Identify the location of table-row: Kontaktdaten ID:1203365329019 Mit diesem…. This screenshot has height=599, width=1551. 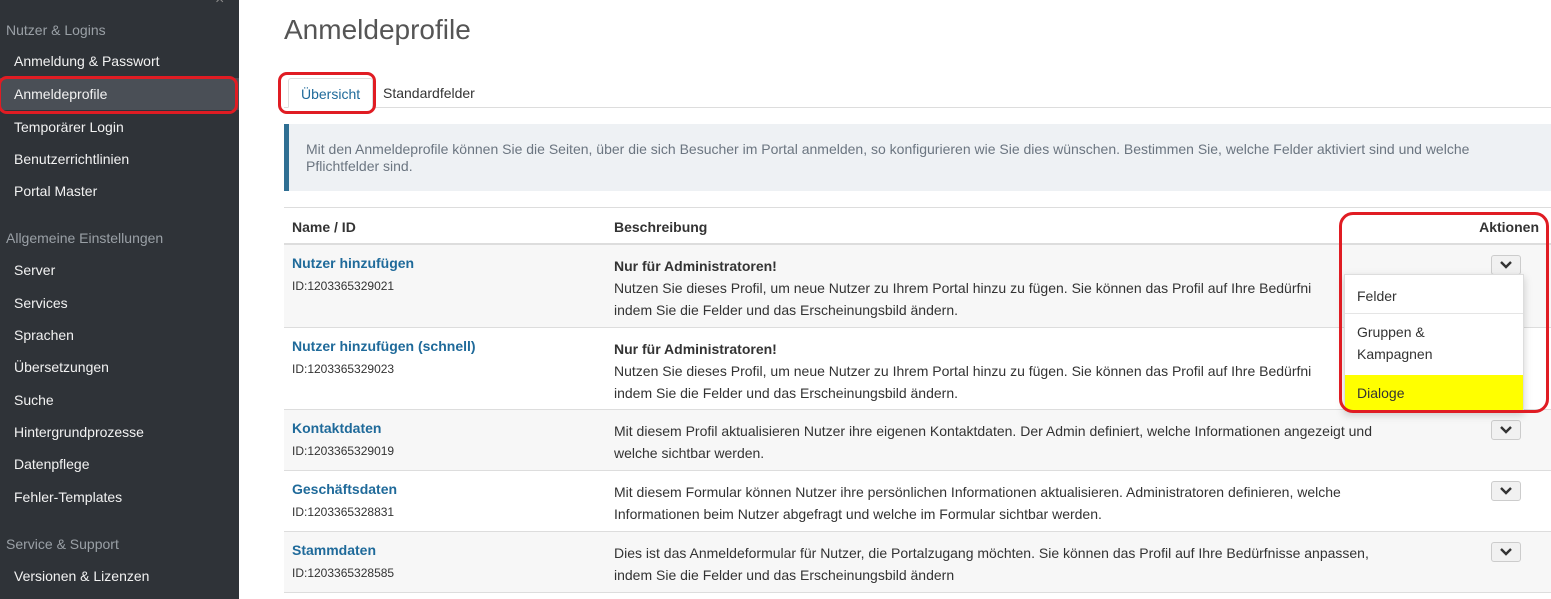
(917, 440).